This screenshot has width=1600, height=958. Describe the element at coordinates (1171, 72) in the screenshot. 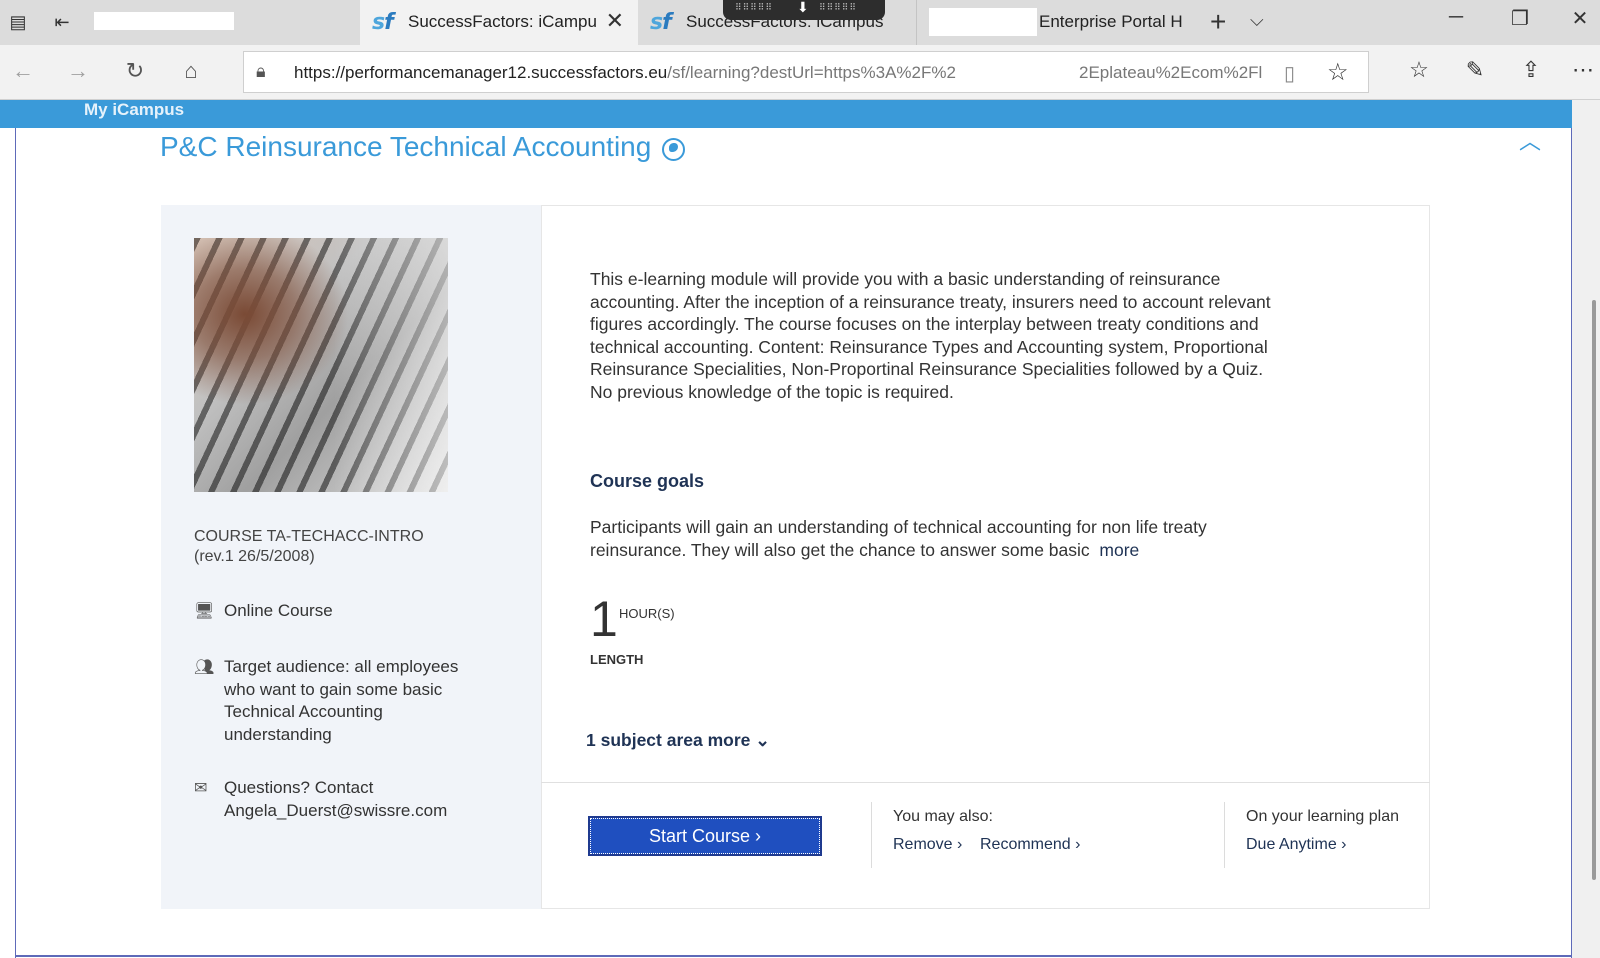

I see `url-text-tail: 2Eplateau%2Ecom%2Fl` at that location.